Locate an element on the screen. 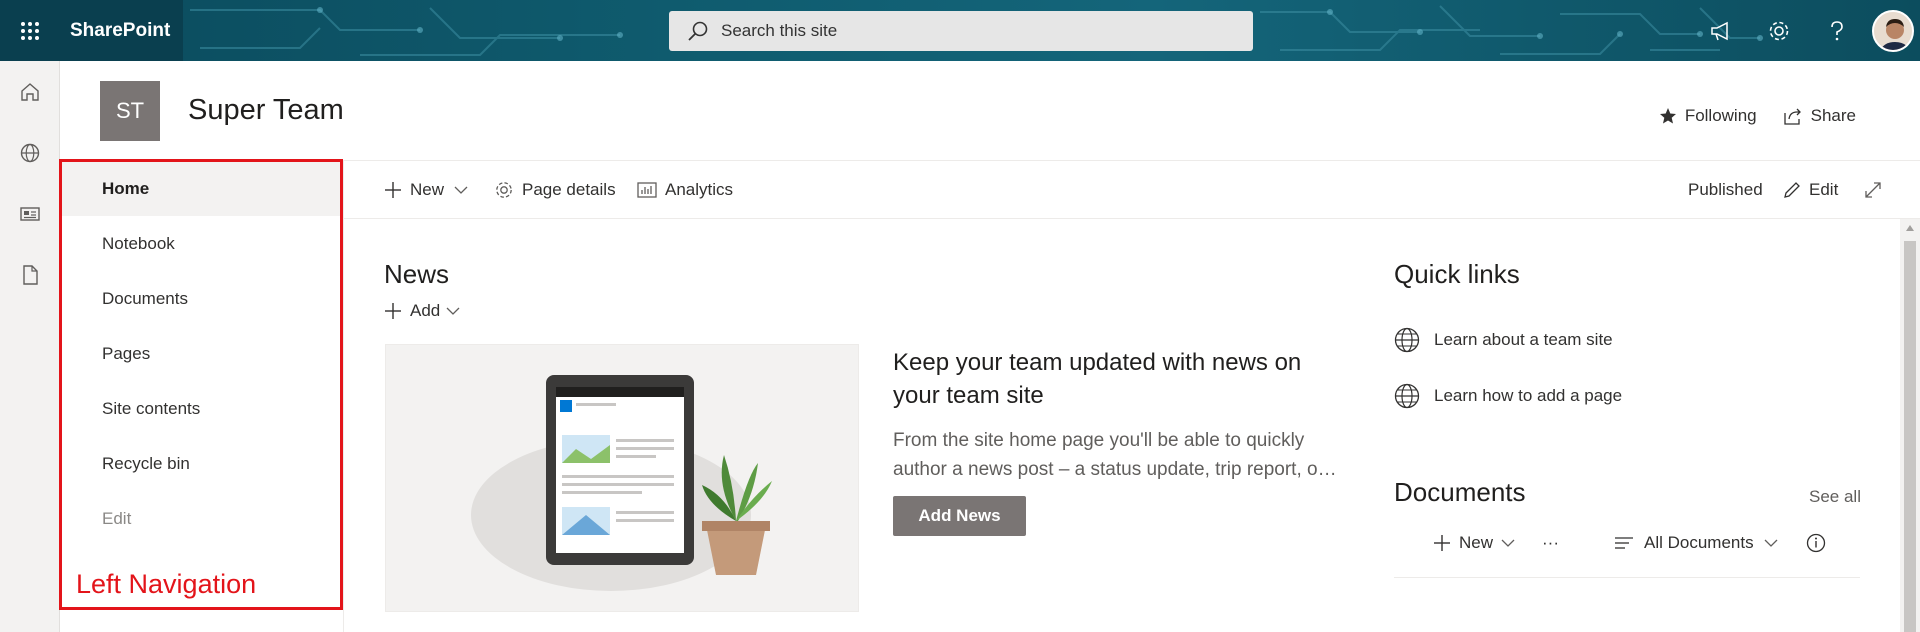 This screenshot has height=632, width=1920. document-icon is located at coordinates (30, 274).